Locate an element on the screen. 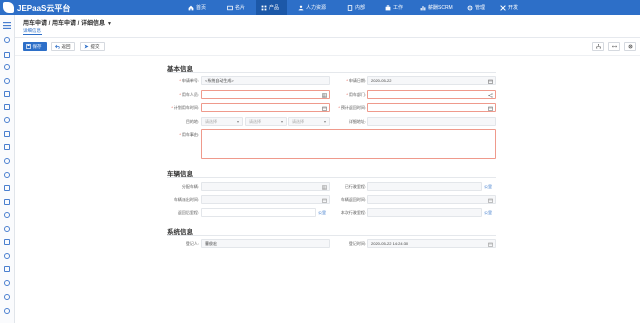 Image resolution: width=640 pixels, height=323 pixels. nav-dev: 开发 is located at coordinates (509, 7).